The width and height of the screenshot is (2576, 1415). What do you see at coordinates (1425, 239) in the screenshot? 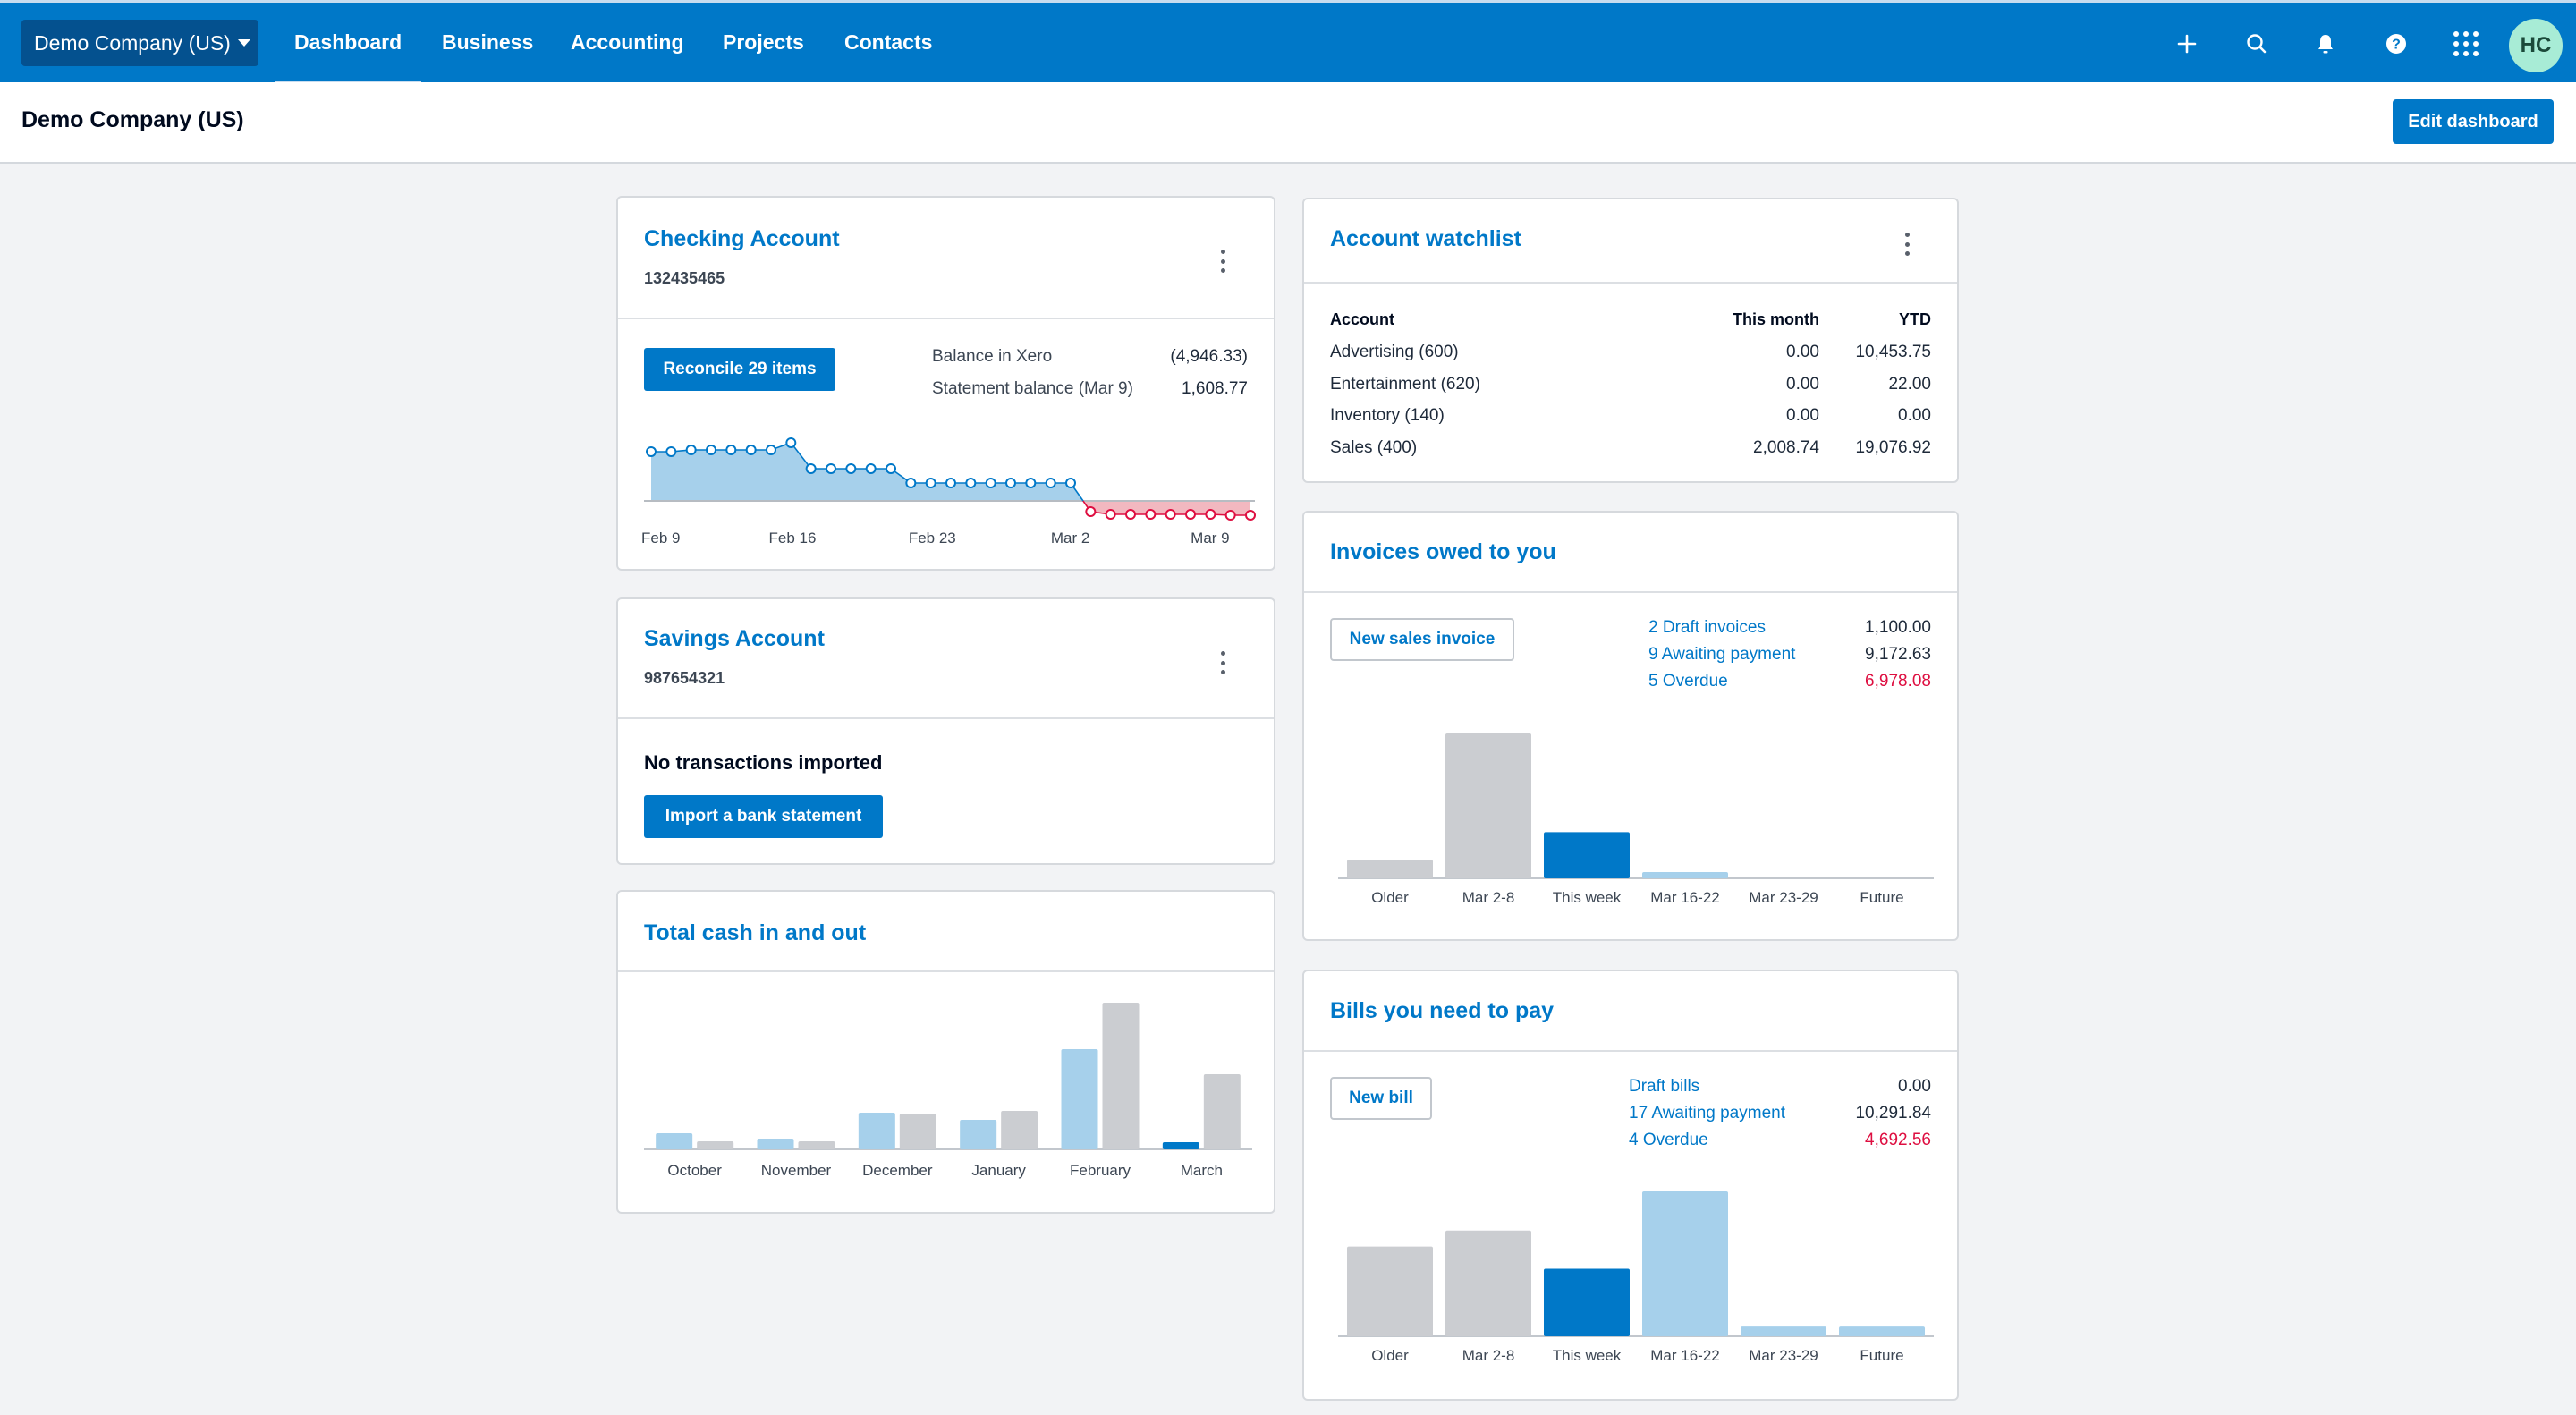
I see `account-watchlist-title: Account watchlist` at bounding box center [1425, 239].